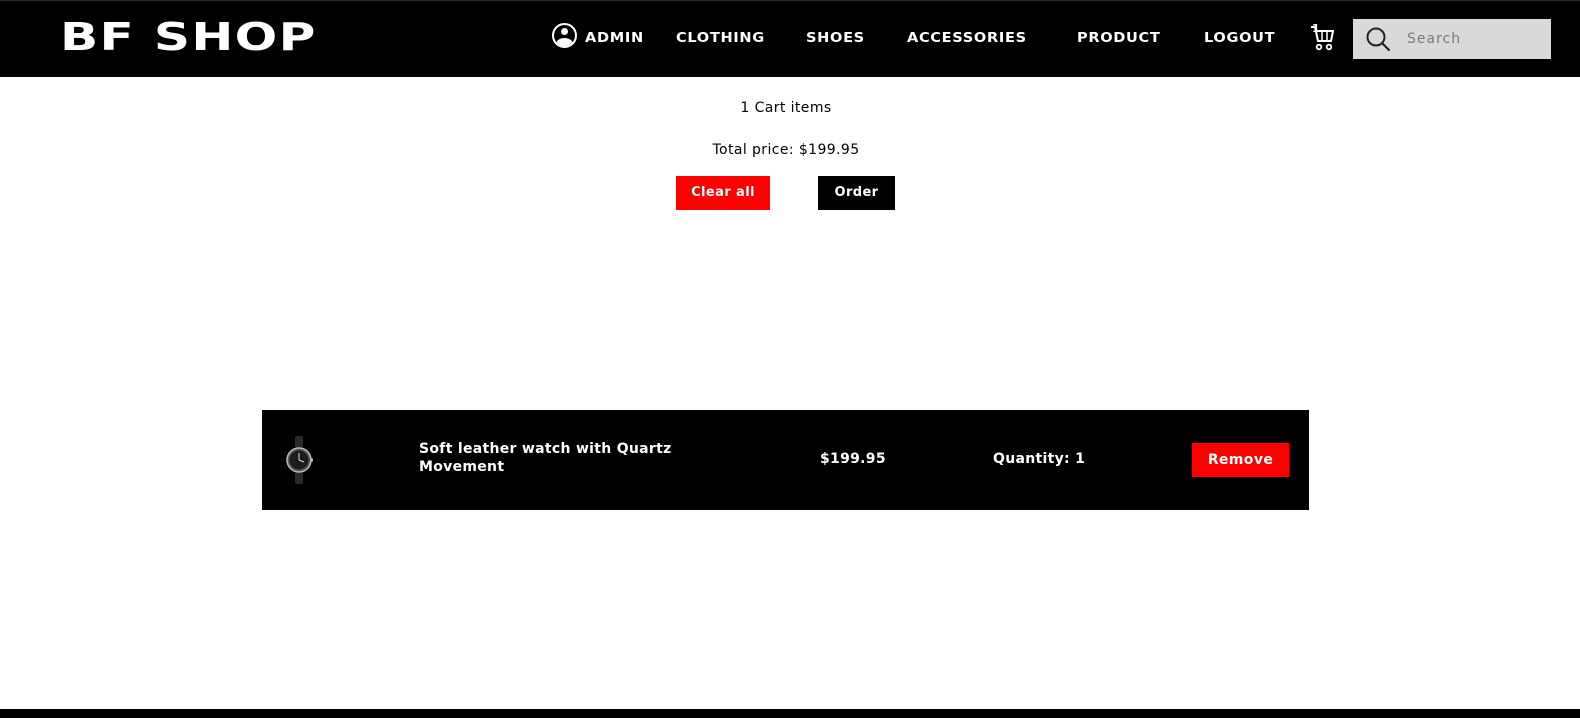 The height and width of the screenshot is (718, 1580). What do you see at coordinates (720, 39) in the screenshot?
I see `nav-clothing: CLOTHING` at bounding box center [720, 39].